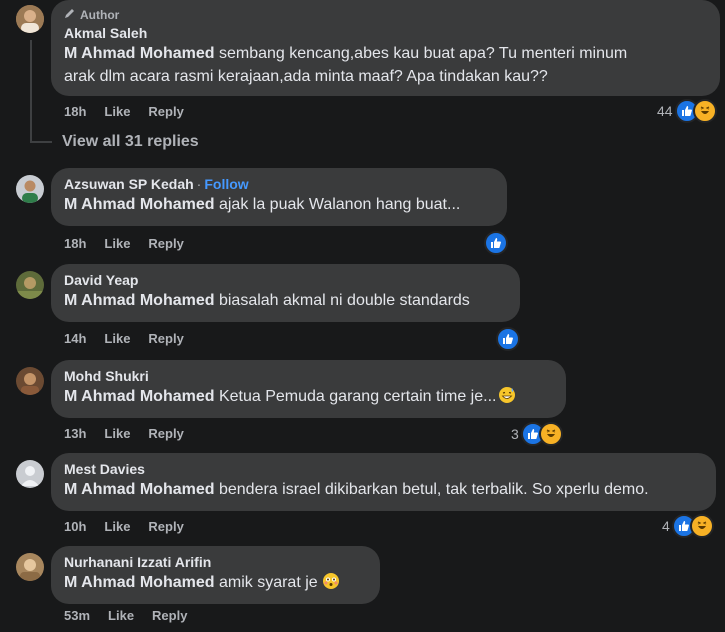 Image resolution: width=725 pixels, height=632 pixels. I want to click on reaction-summary: 4, so click(688, 526).